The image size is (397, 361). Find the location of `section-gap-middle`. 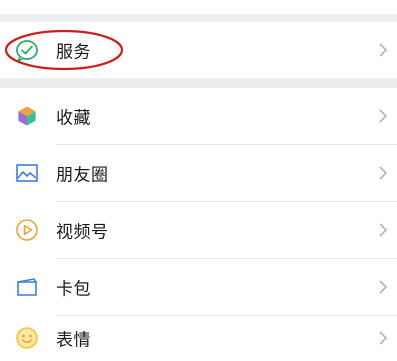

section-gap-middle is located at coordinates (198, 83).